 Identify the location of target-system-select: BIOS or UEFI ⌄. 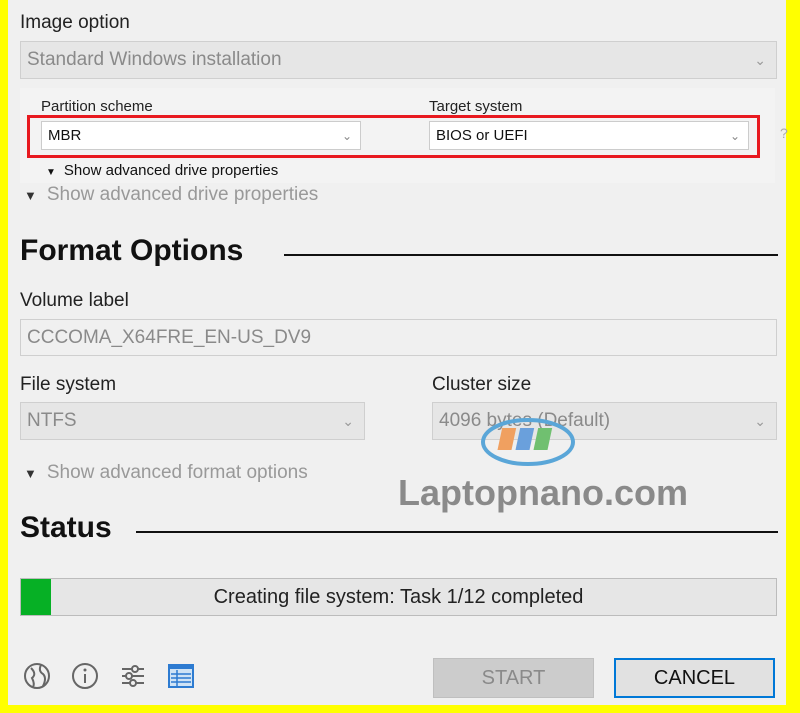
(589, 135).